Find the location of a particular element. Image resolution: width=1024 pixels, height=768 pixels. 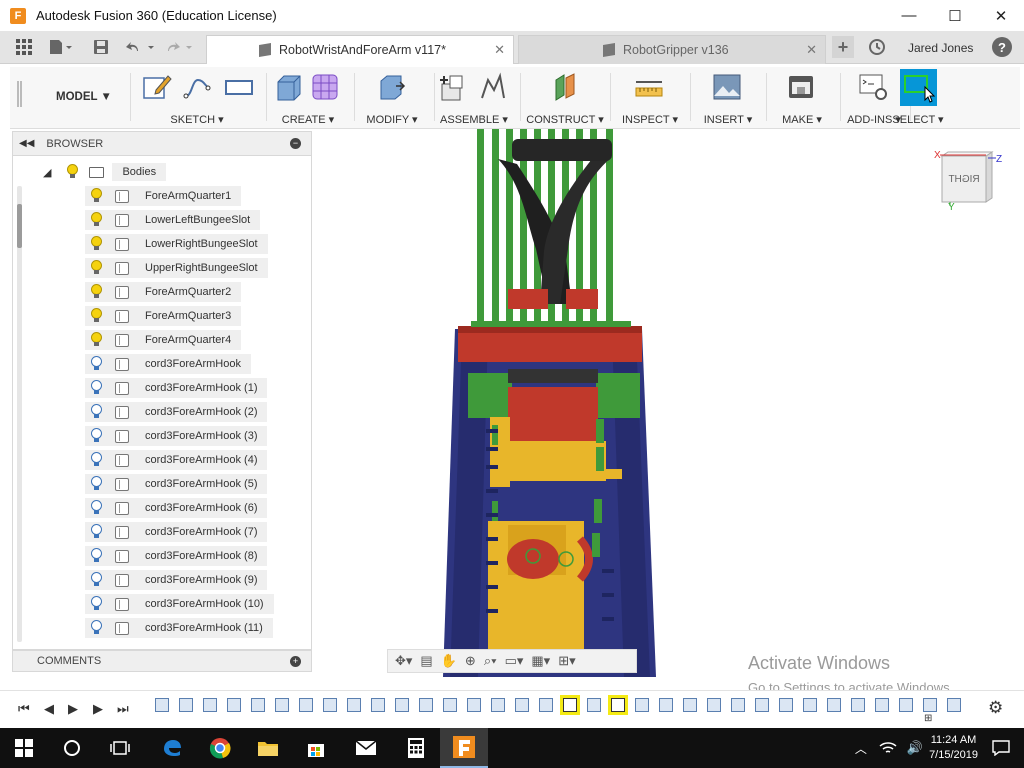

body-node: cord3ForeArmHook (10) is located at coordinates (179, 604).